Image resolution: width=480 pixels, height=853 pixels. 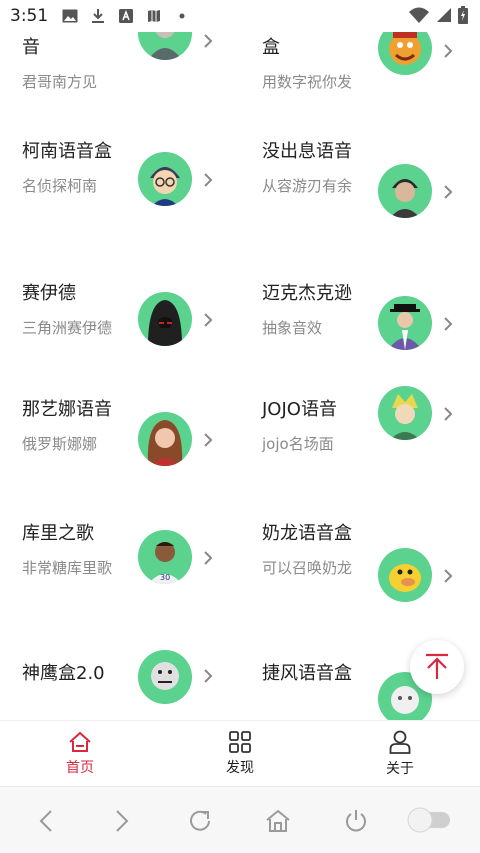 I want to click on card-voice-box: 柯南语音盒 名侦探柯南, so click(x=120, y=198).